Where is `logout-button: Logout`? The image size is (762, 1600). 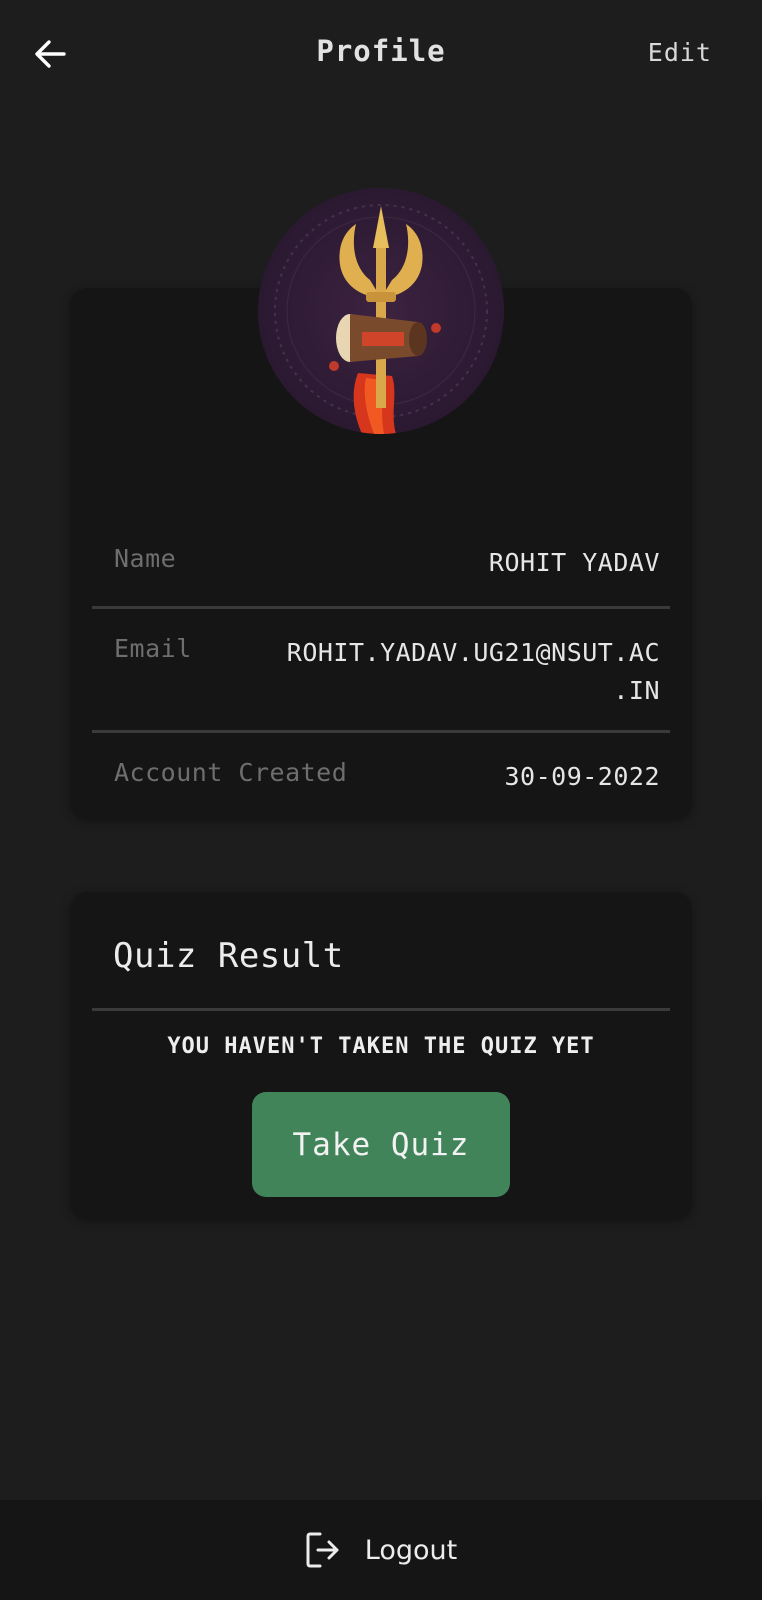 logout-button: Logout is located at coordinates (381, 1550).